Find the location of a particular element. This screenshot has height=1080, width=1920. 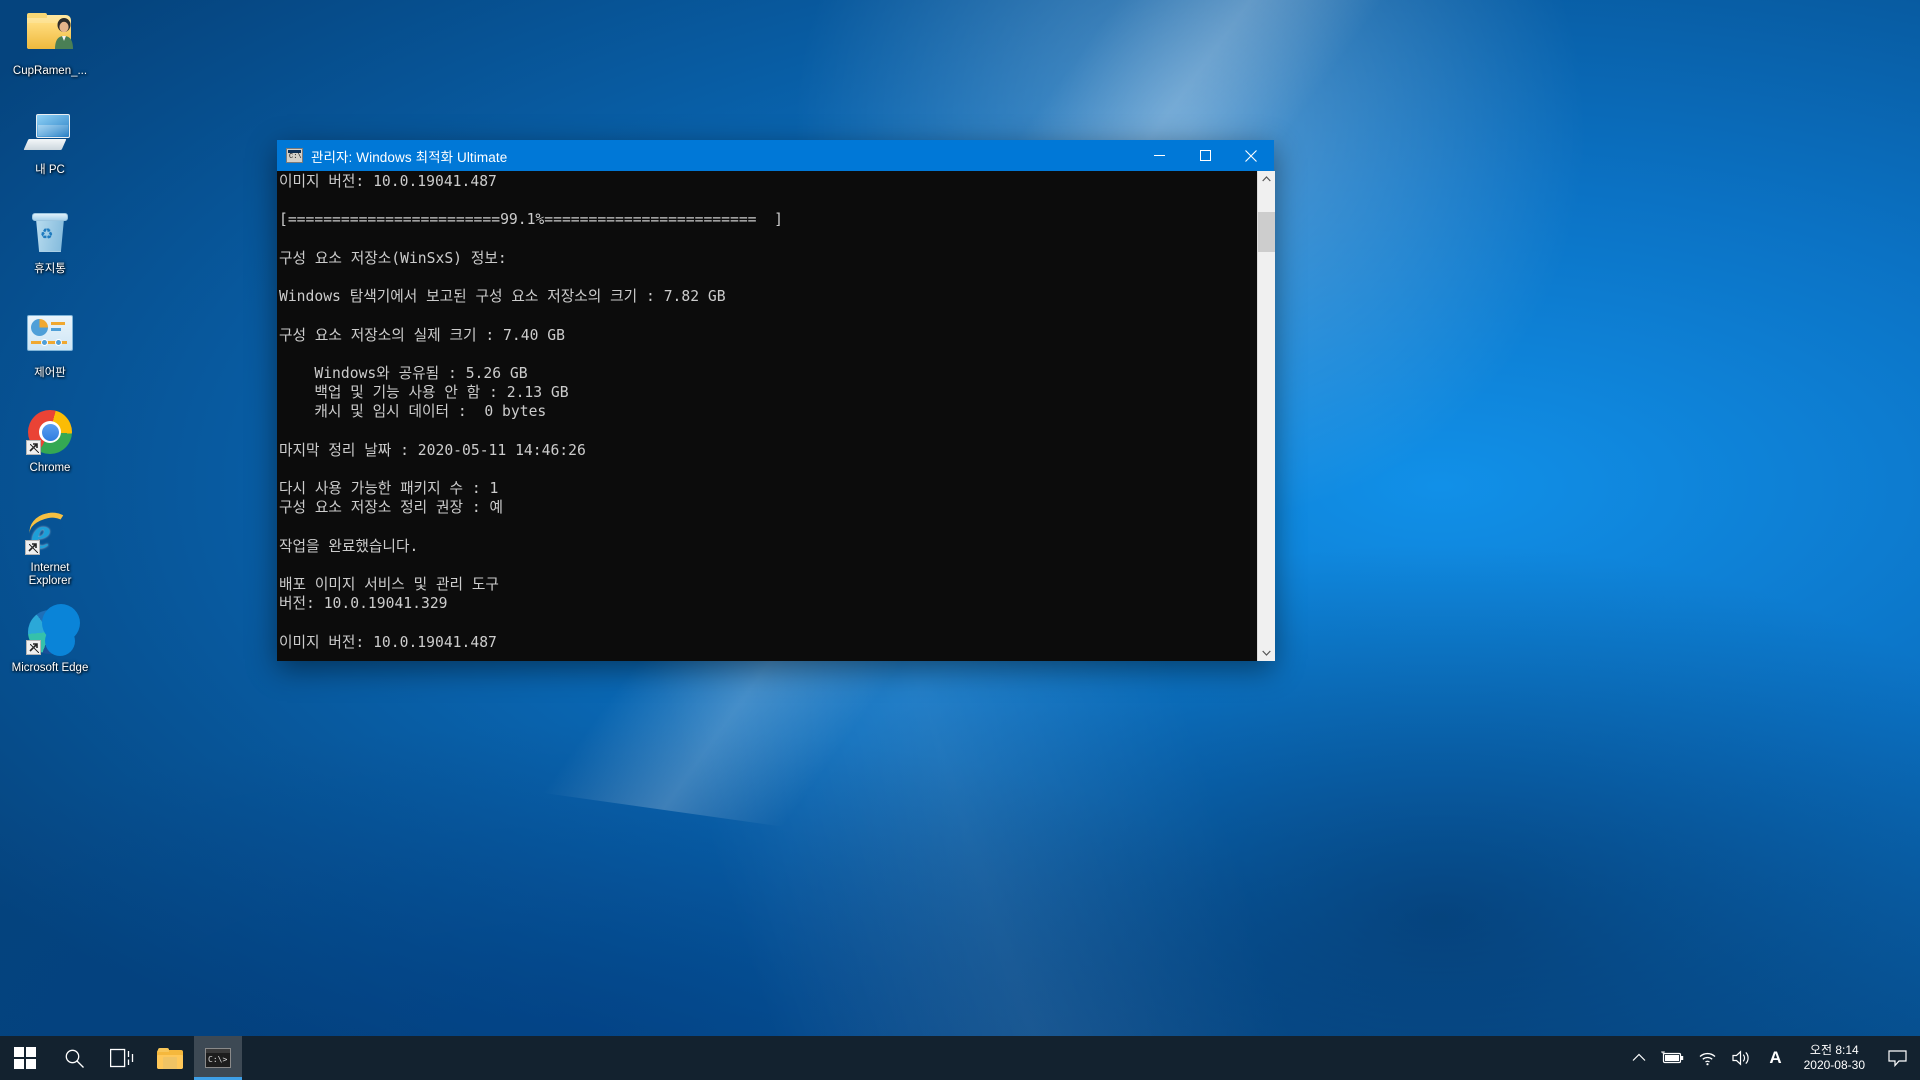

console-icon: C:\> is located at coordinates (218, 1058).